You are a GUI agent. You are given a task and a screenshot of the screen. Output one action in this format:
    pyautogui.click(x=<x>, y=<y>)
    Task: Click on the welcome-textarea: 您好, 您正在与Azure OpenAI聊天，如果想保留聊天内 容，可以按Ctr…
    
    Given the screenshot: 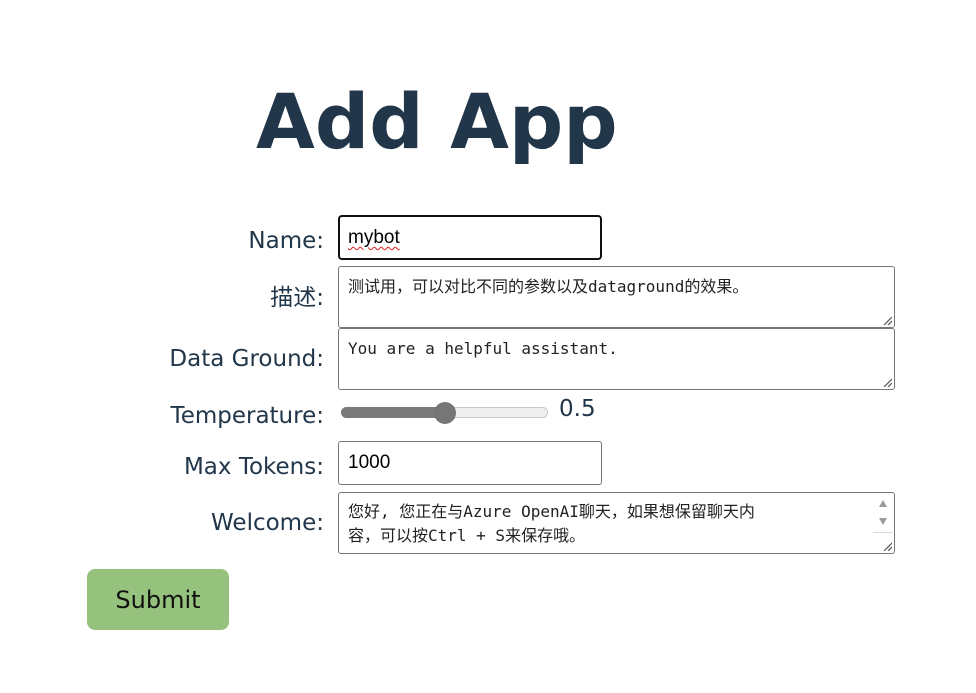 What is the action you would take?
    pyautogui.click(x=616, y=523)
    